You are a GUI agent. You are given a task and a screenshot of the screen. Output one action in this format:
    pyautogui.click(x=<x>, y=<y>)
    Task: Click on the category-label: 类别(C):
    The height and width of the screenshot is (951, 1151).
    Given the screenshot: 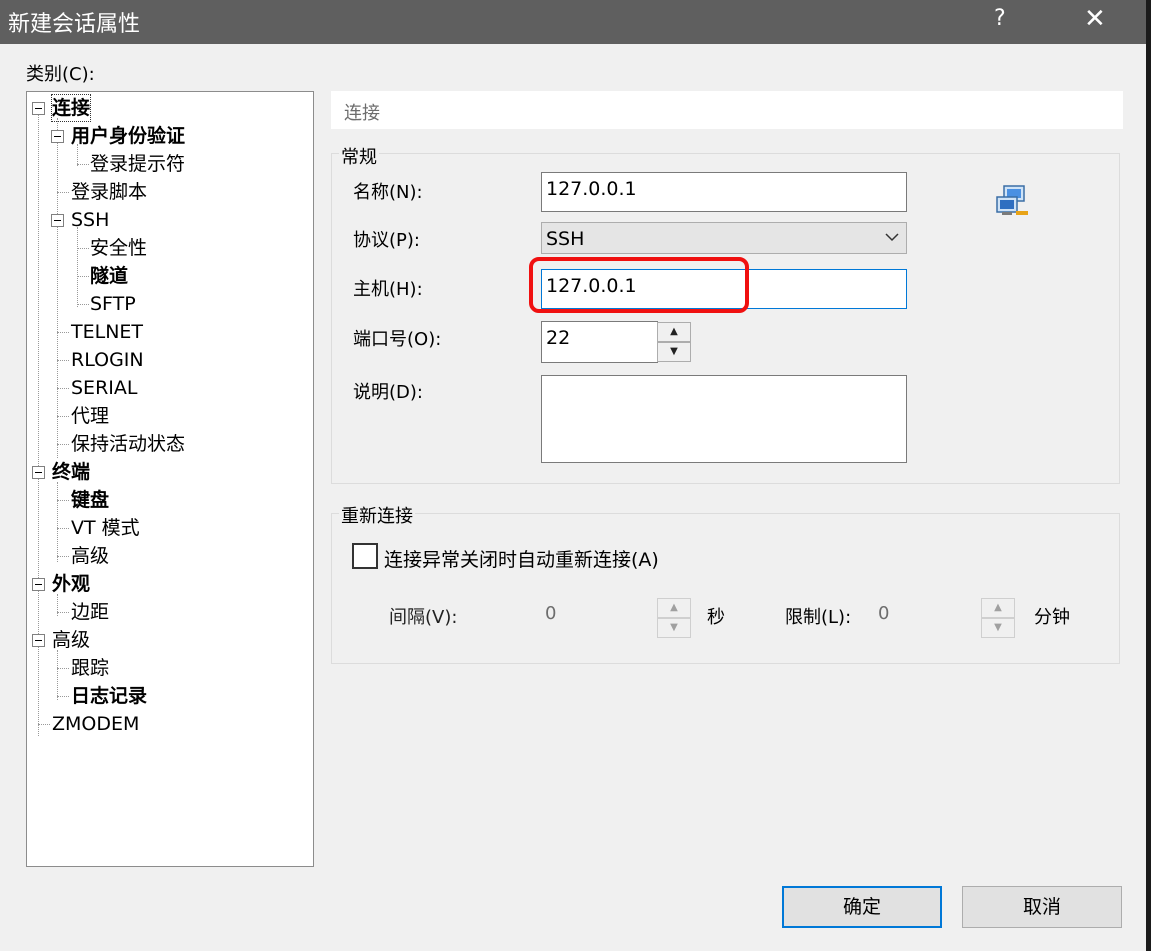 What is the action you would take?
    pyautogui.click(x=60, y=74)
    